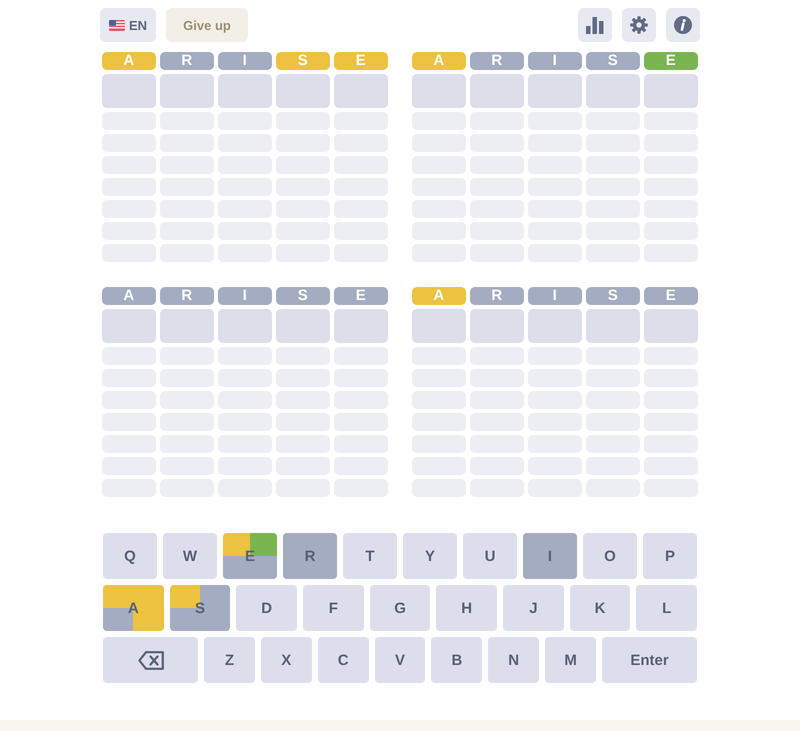 The height and width of the screenshot is (731, 800). What do you see at coordinates (116, 25) in the screenshot?
I see `flag-icon` at bounding box center [116, 25].